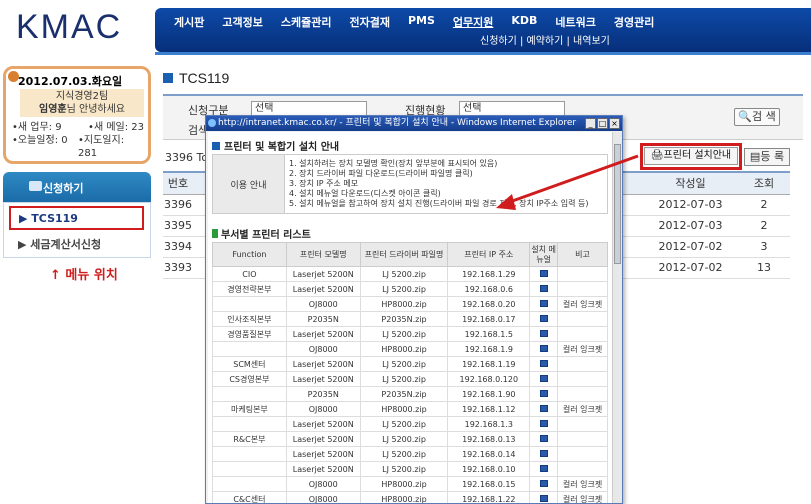  I want to click on table-cell: 2012-07-03, so click(690, 205).